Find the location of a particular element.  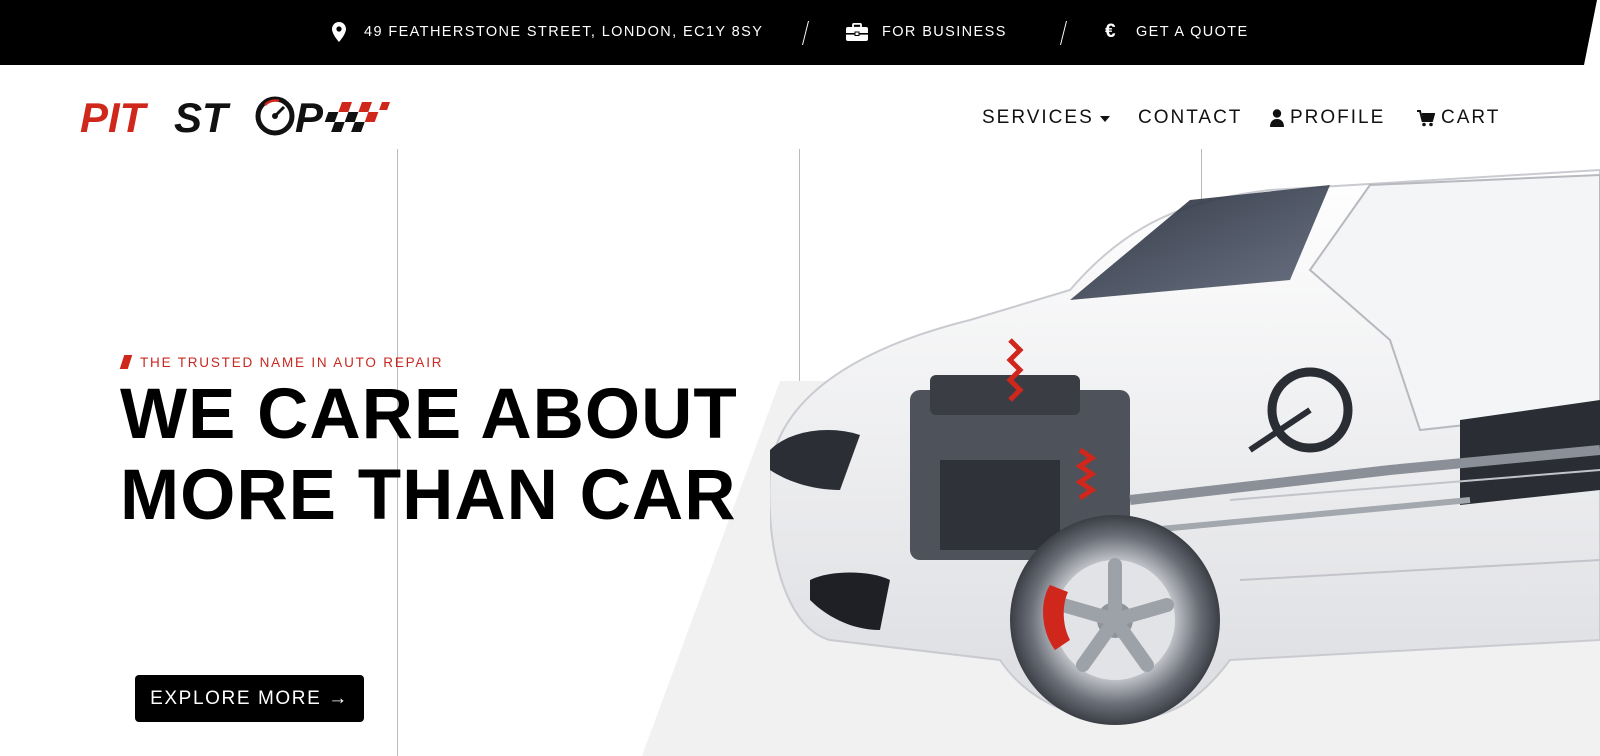

hero-headline-line2: MORE THAN CAR is located at coordinates (428, 495).